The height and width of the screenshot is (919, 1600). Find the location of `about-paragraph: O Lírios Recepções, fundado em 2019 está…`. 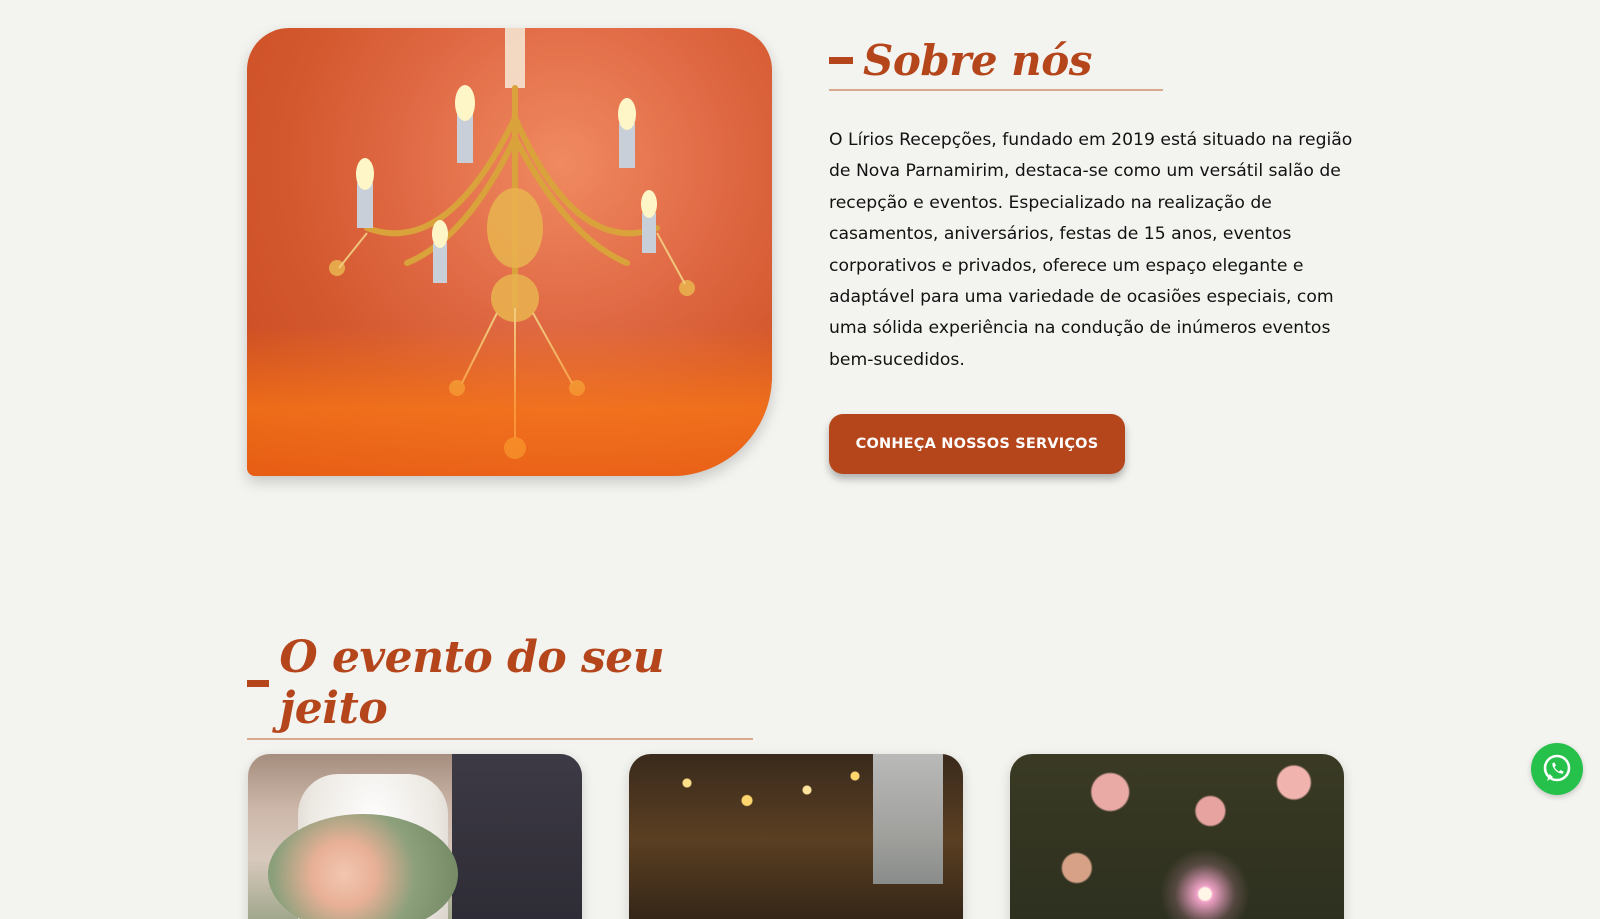

about-paragraph: O Lírios Recepções, fundado em 2019 está… is located at coordinates (1091, 250).